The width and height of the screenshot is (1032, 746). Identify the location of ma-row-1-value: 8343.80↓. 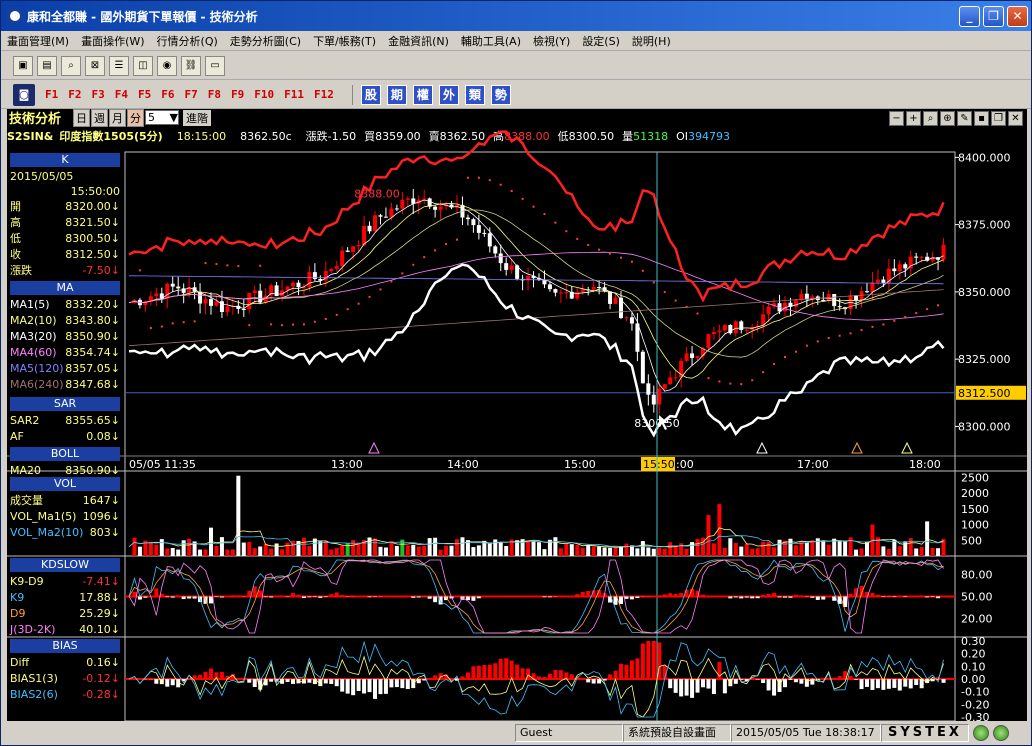
(92, 320).